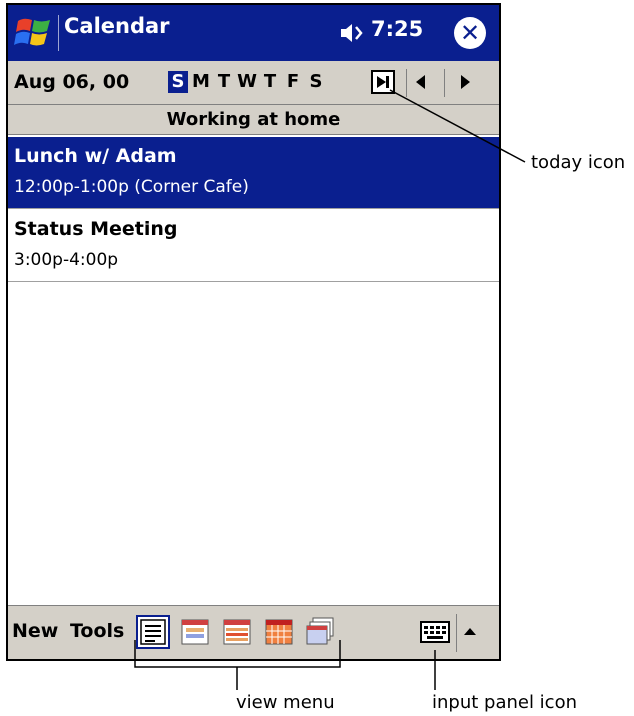 The height and width of the screenshot is (716, 634). What do you see at coordinates (253, 246) in the screenshot?
I see `appointment-item: Status Meeting 3:00p-4:00p` at bounding box center [253, 246].